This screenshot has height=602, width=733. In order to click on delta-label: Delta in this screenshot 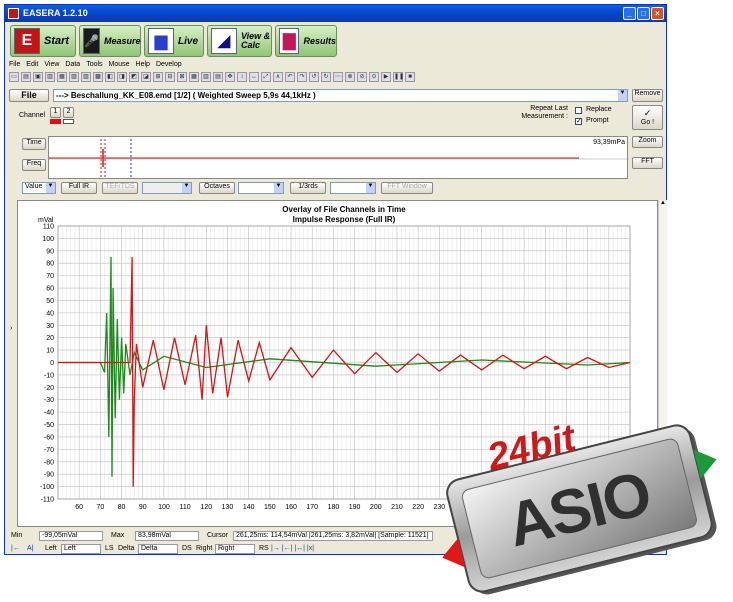, I will do `click(126, 548)`.